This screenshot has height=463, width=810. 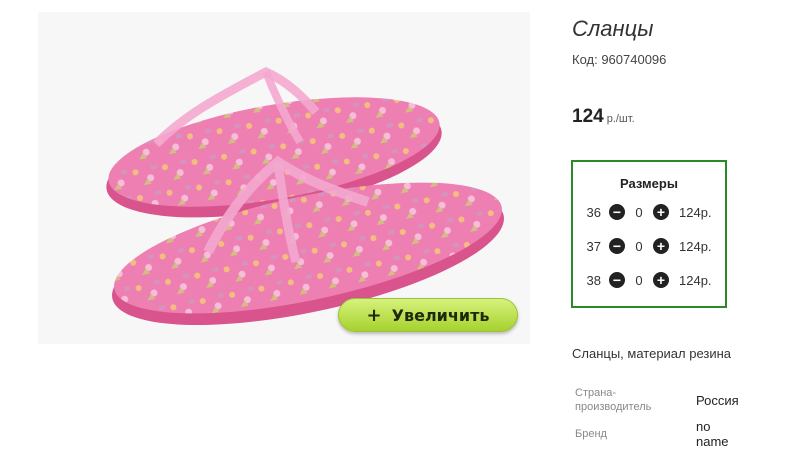 I want to click on property-value-brand: no name, so click(x=712, y=434).